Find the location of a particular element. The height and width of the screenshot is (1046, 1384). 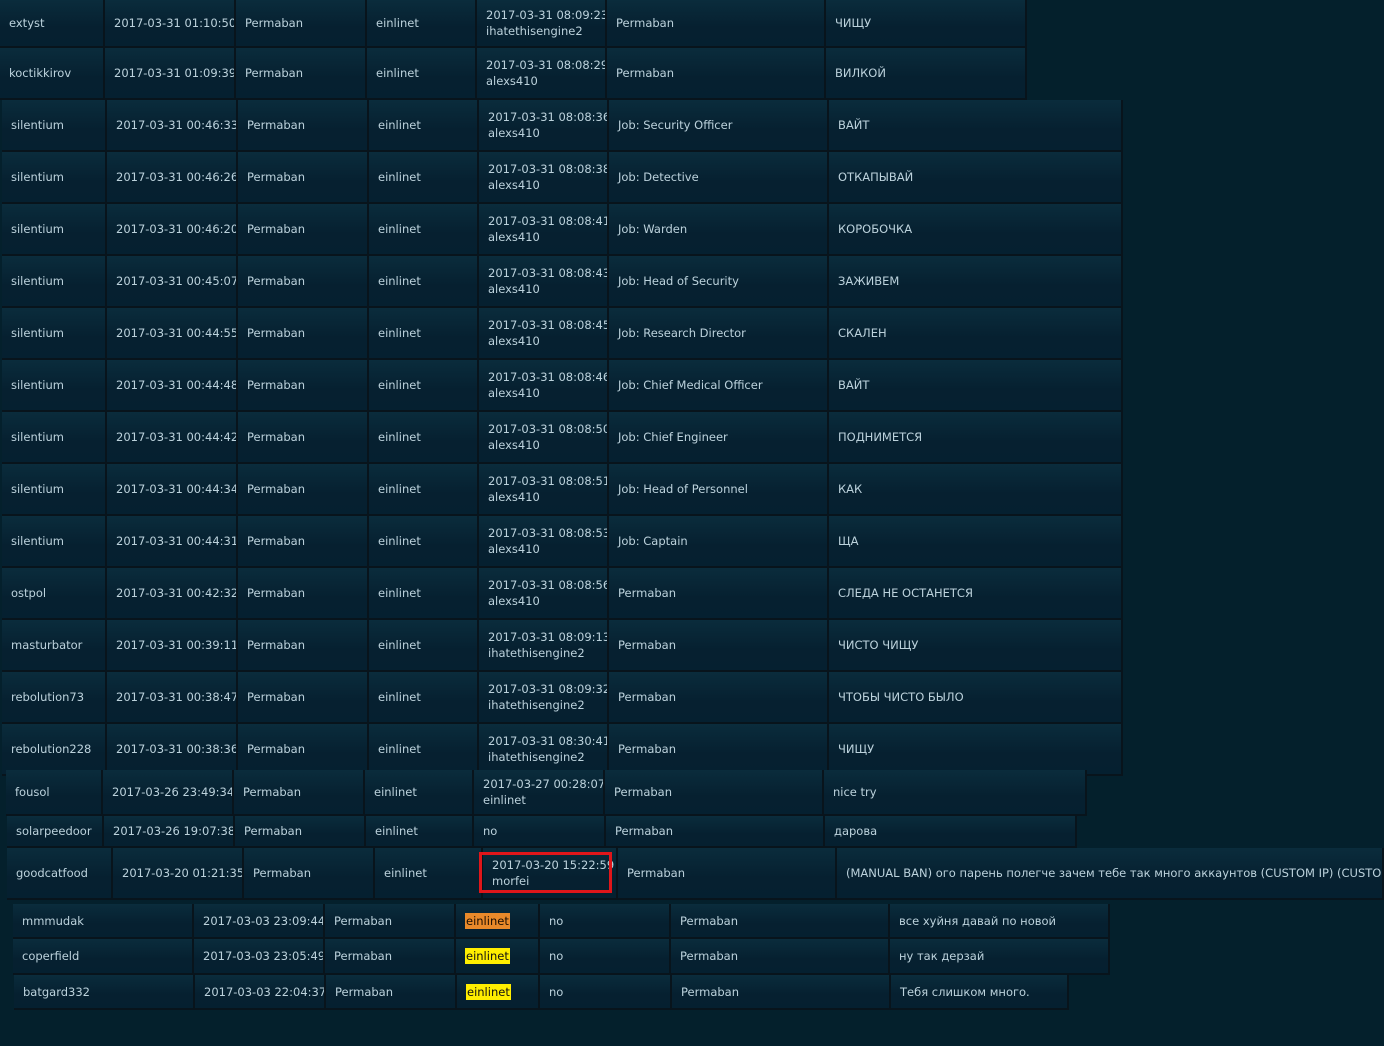

ban-date-cell: 2017-03-03 23:05:49 is located at coordinates (259, 957).